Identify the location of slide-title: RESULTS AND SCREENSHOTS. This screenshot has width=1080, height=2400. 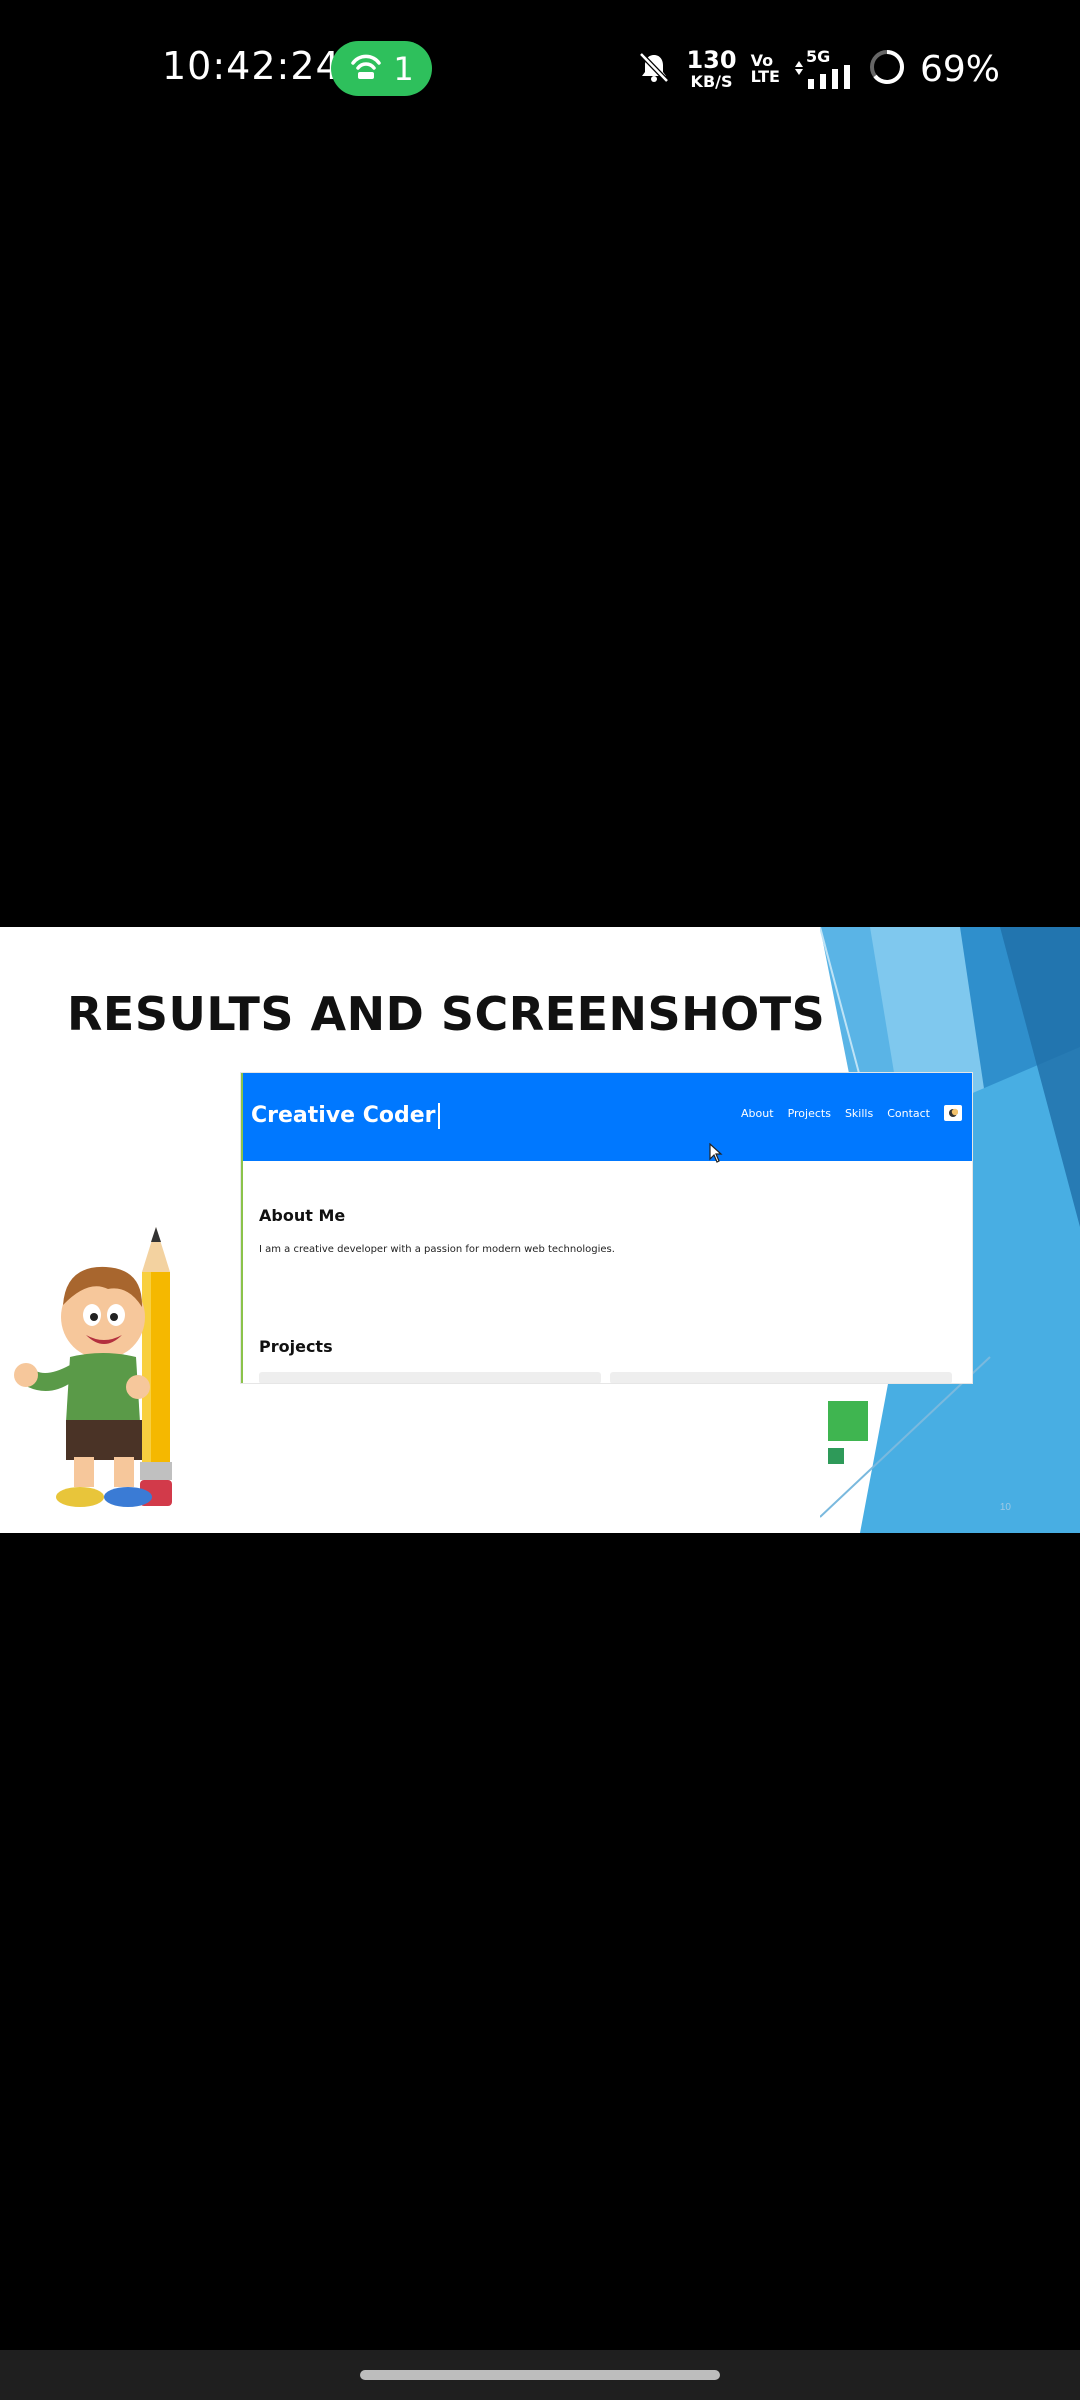
(446, 1014).